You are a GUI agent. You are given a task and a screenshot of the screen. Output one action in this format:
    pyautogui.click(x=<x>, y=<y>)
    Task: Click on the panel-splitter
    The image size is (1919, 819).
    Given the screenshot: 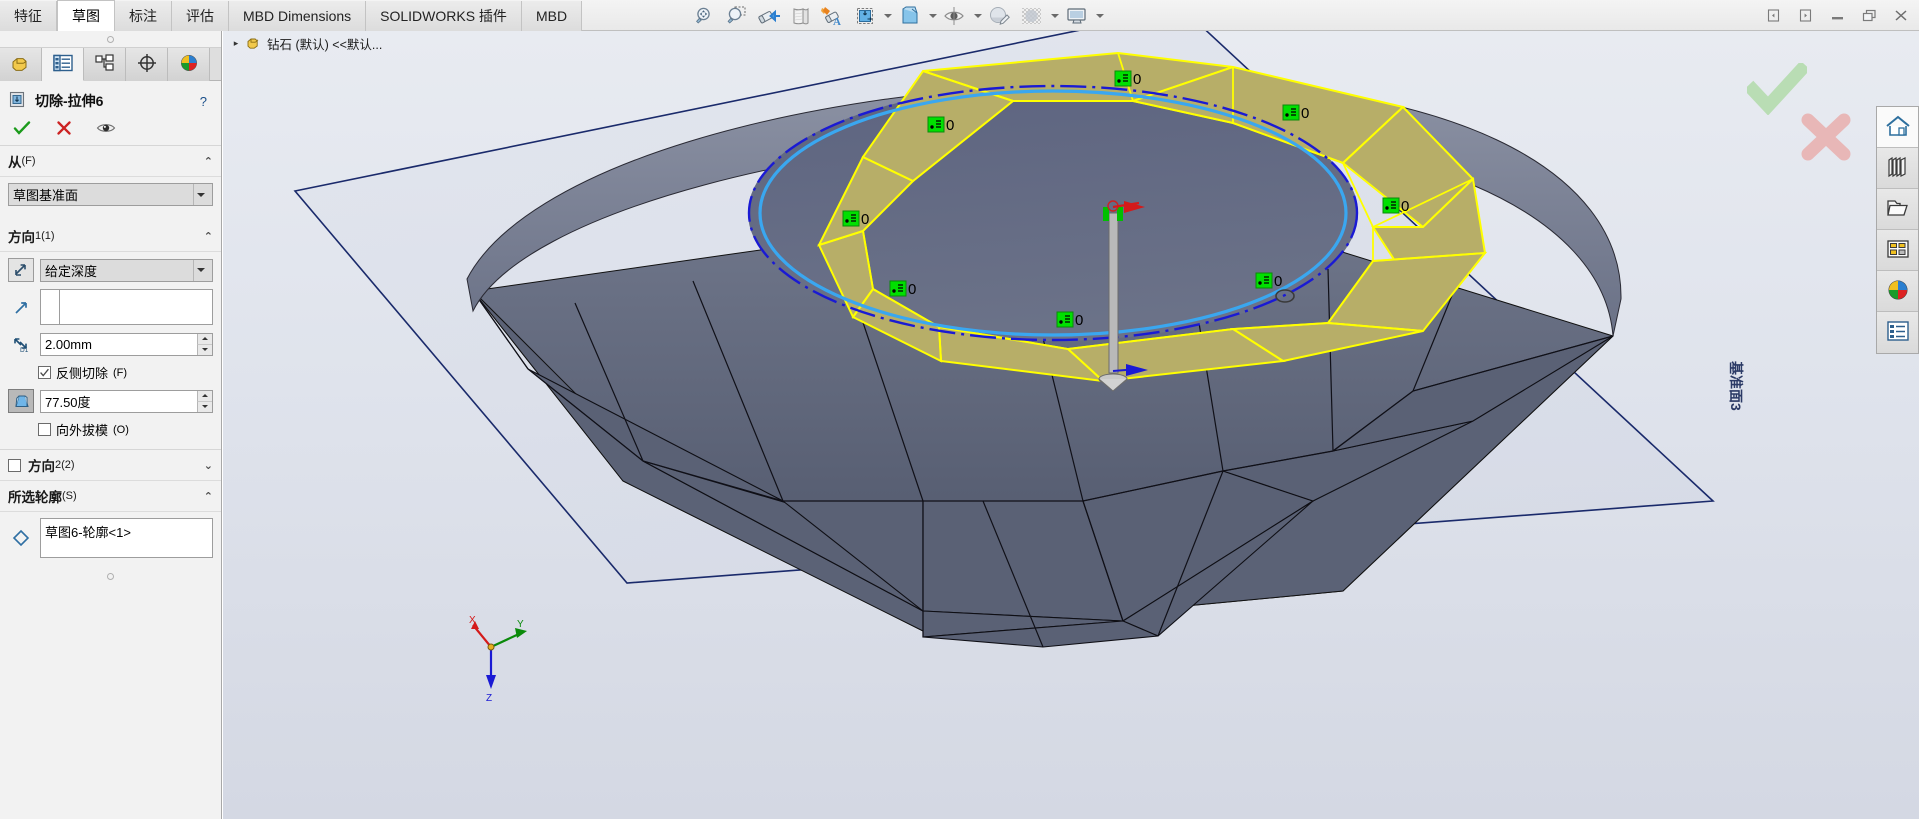 What is the action you would take?
    pyautogui.click(x=110, y=39)
    